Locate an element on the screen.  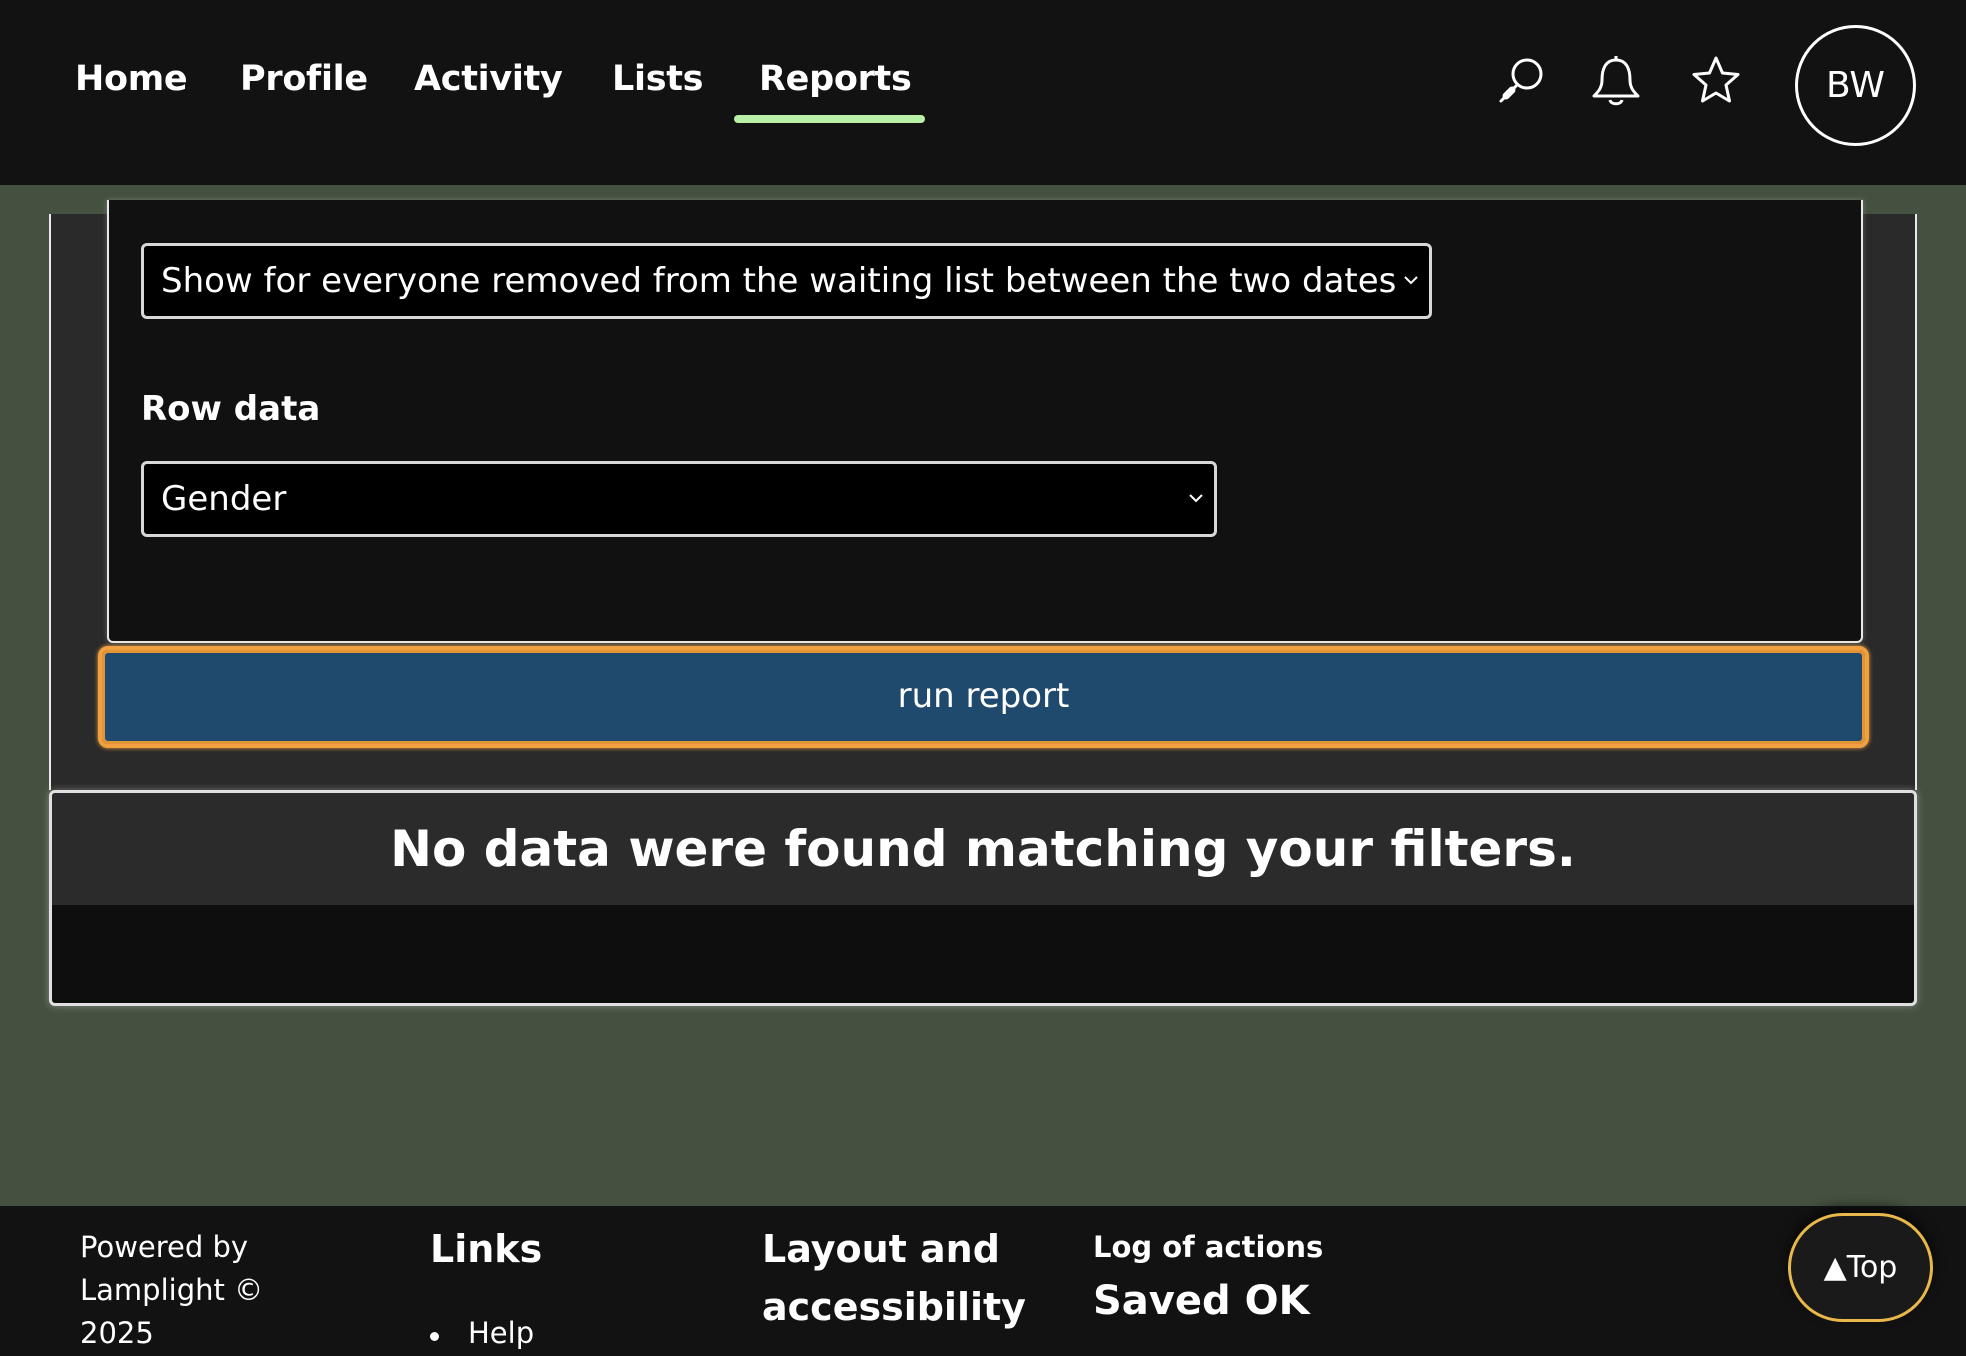
row-data-select-value: Gender is located at coordinates (224, 499).